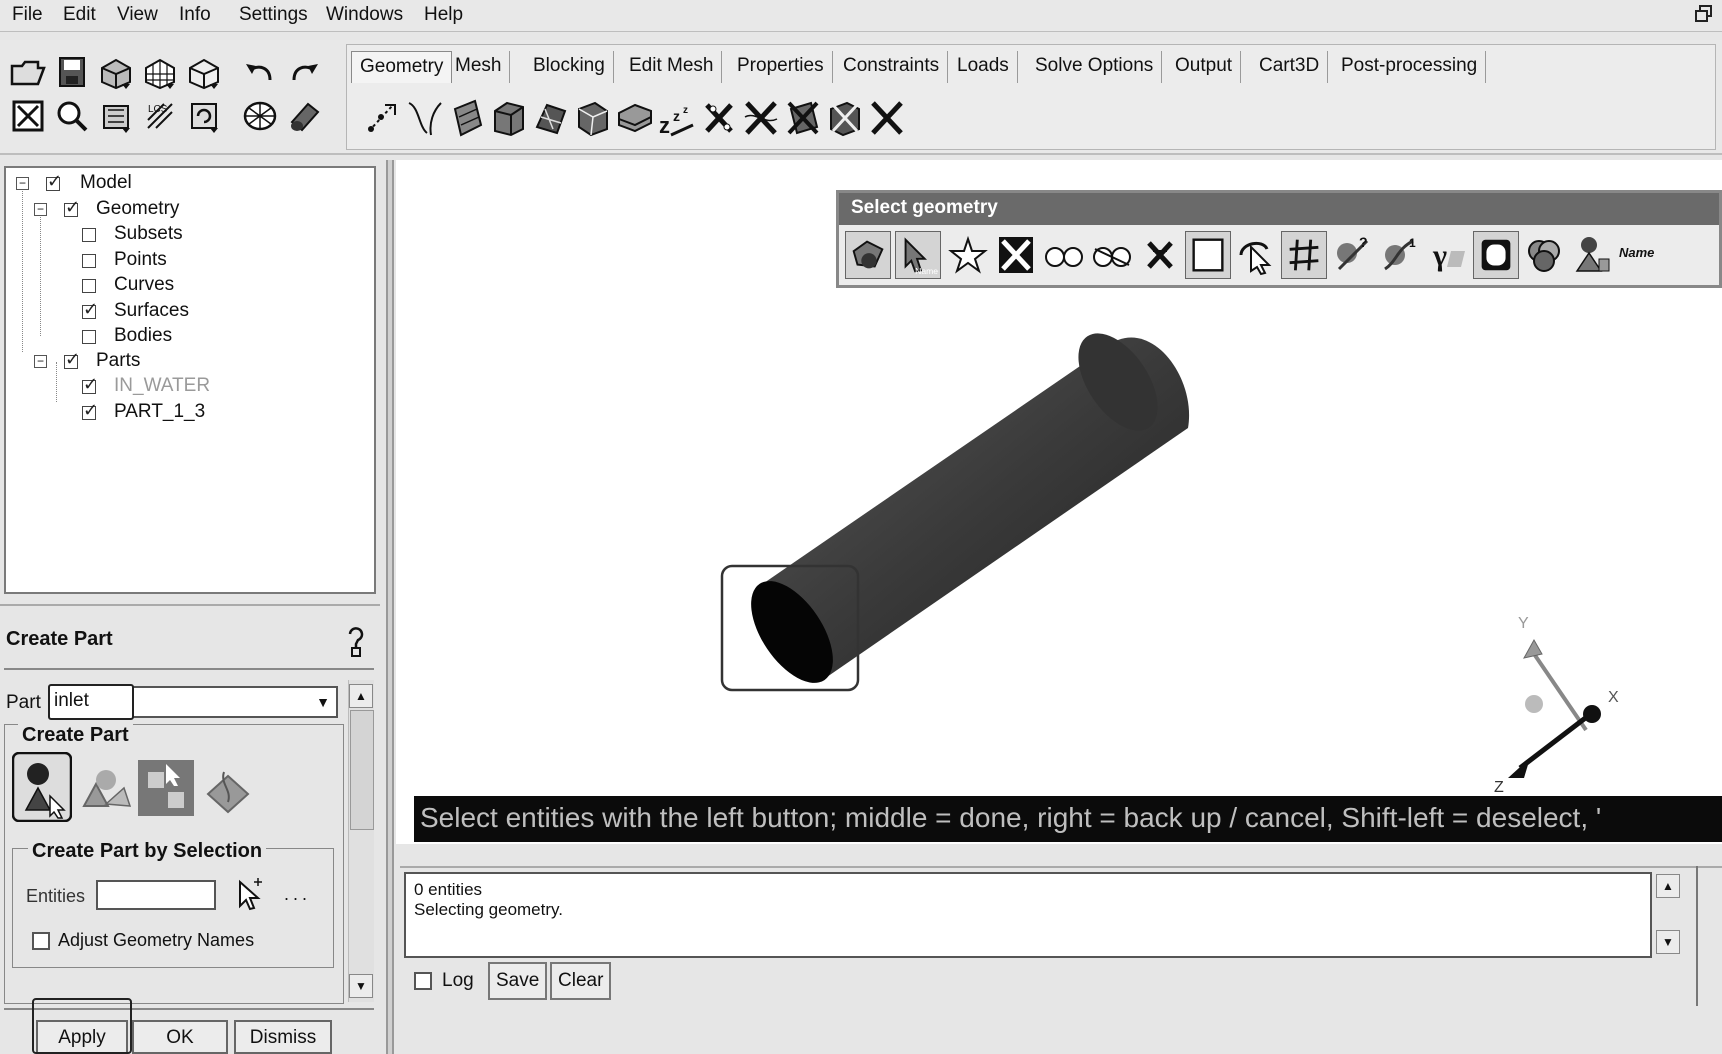  What do you see at coordinates (91, 702) in the screenshot?
I see `part-name-input: inlet` at bounding box center [91, 702].